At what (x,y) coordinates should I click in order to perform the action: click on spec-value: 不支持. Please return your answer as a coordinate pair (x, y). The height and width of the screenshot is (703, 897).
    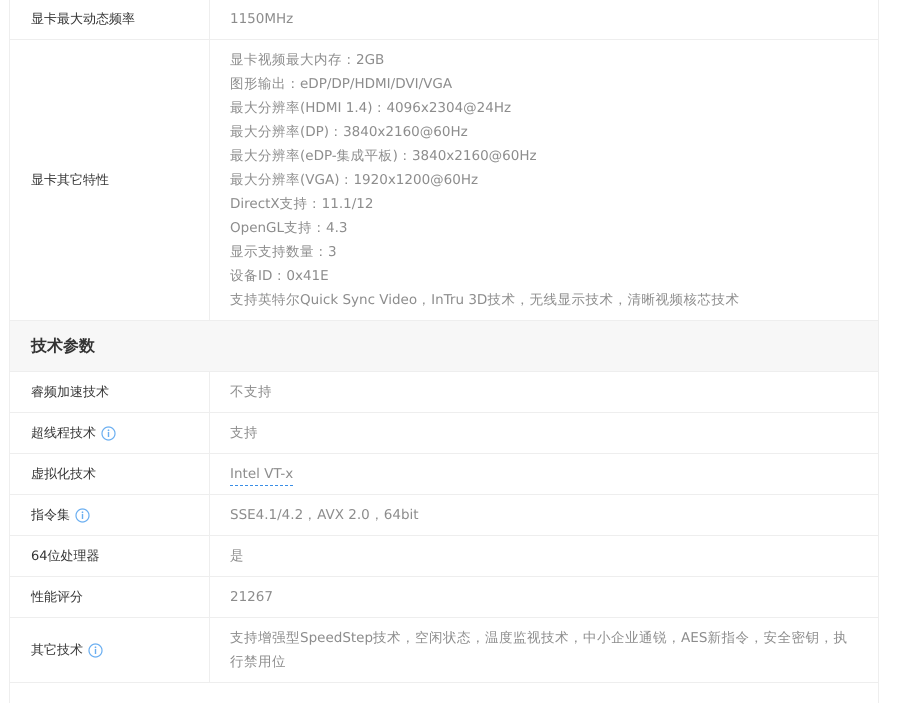
    Looking at the image, I should click on (251, 392).